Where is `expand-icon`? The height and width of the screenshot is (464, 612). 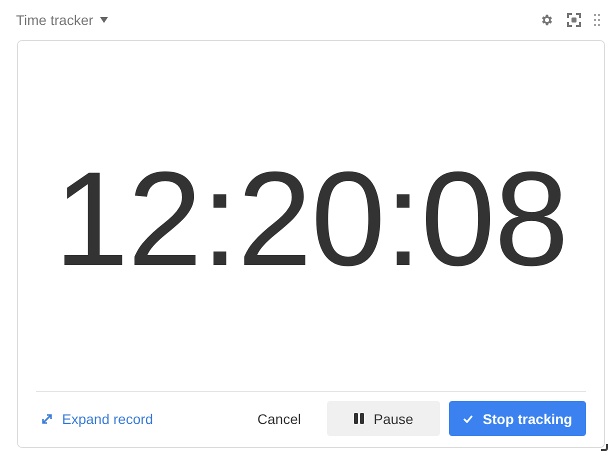 expand-icon is located at coordinates (47, 419).